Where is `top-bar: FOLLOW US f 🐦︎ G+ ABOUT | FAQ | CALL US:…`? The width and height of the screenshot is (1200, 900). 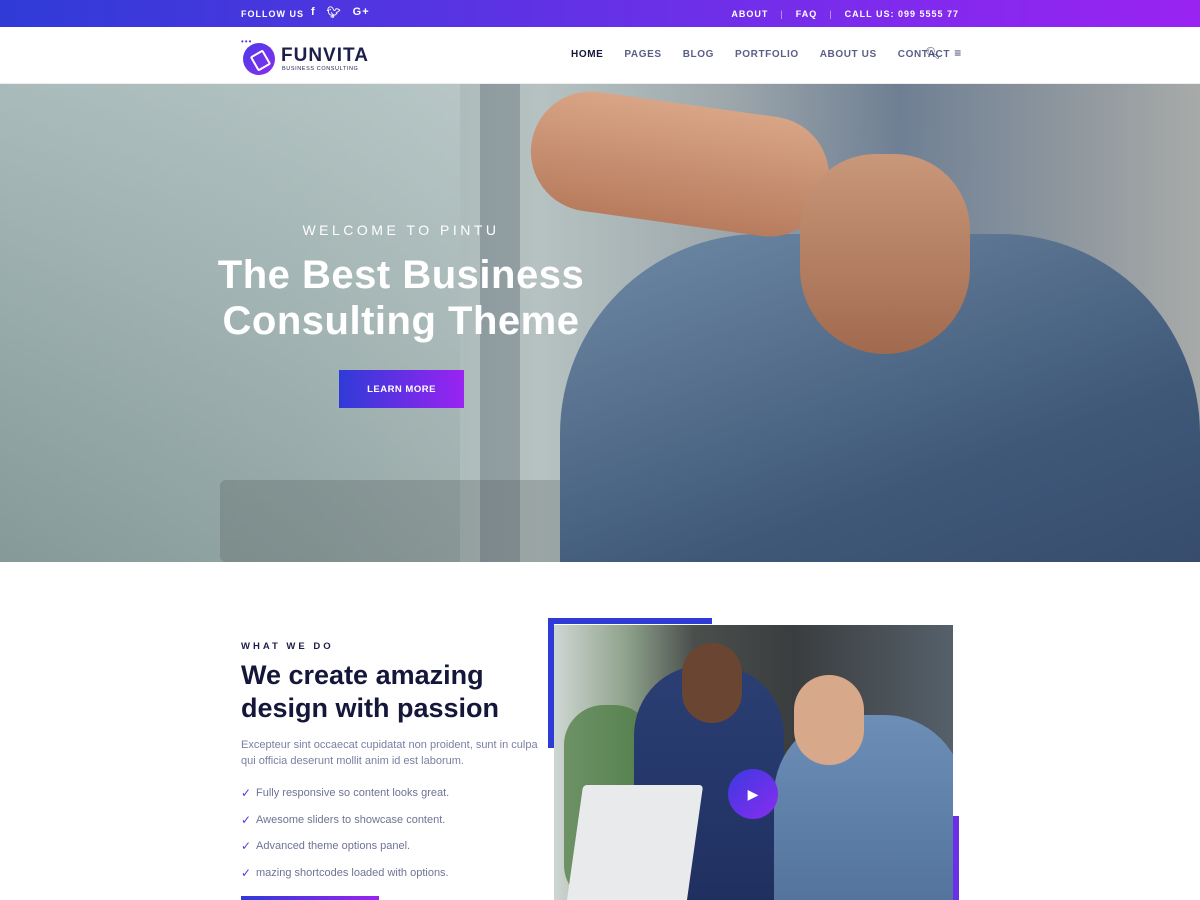 top-bar: FOLLOW US f 🐦︎ G+ ABOUT | FAQ | CALL US:… is located at coordinates (600, 13).